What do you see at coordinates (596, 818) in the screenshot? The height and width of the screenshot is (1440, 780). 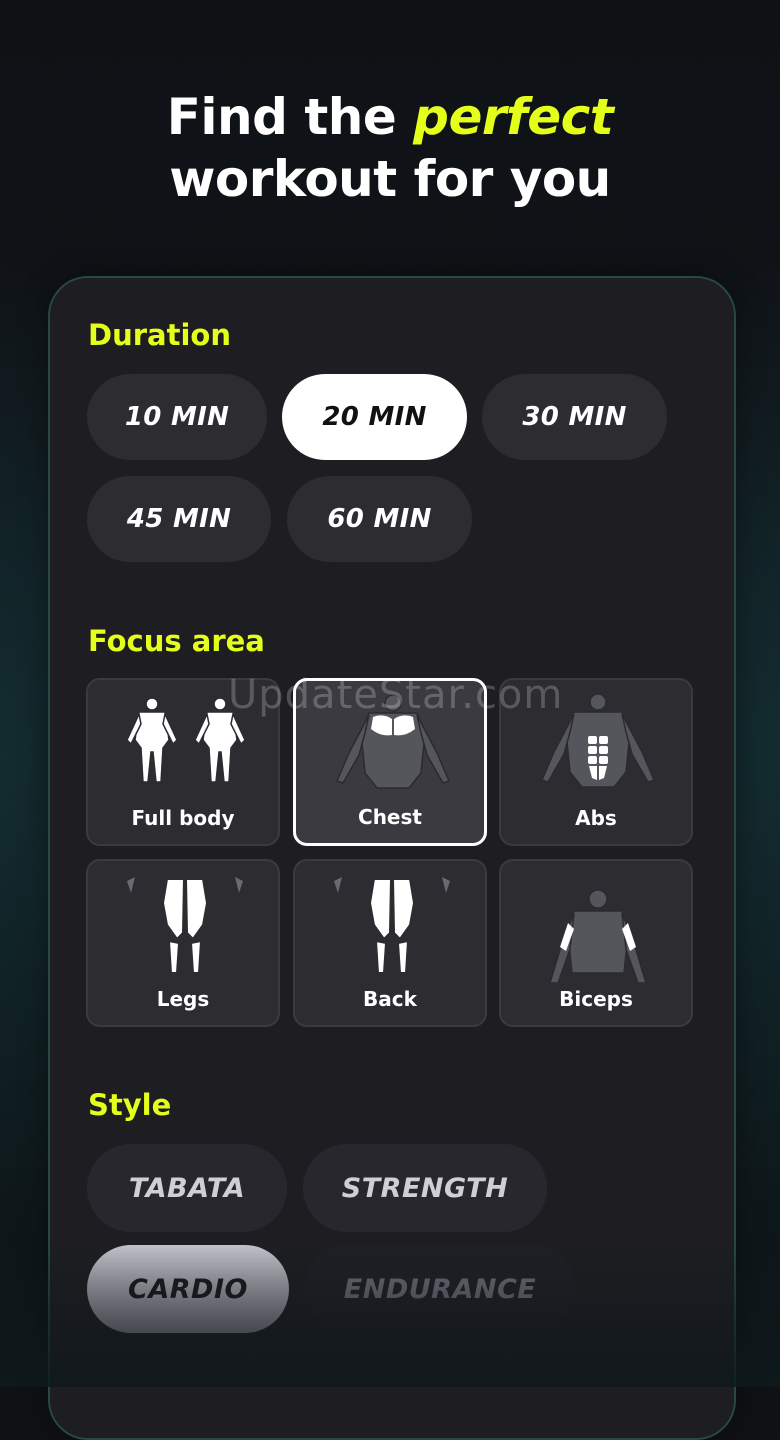 I see `focus-abs-label: Abs` at bounding box center [596, 818].